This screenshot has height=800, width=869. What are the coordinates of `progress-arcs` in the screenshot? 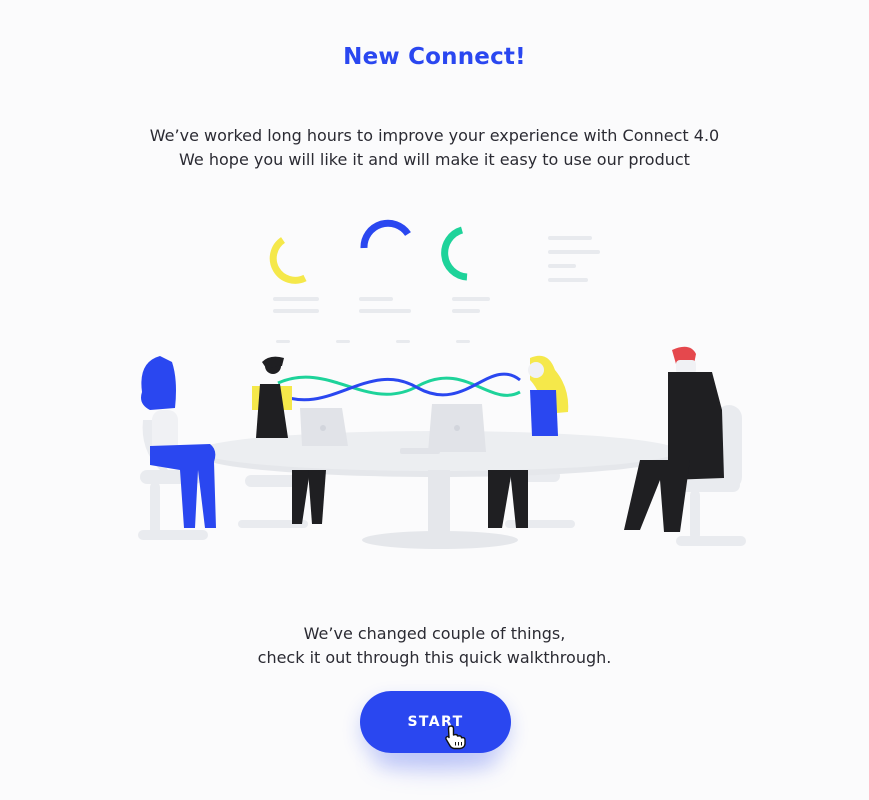 It's located at (368, 251).